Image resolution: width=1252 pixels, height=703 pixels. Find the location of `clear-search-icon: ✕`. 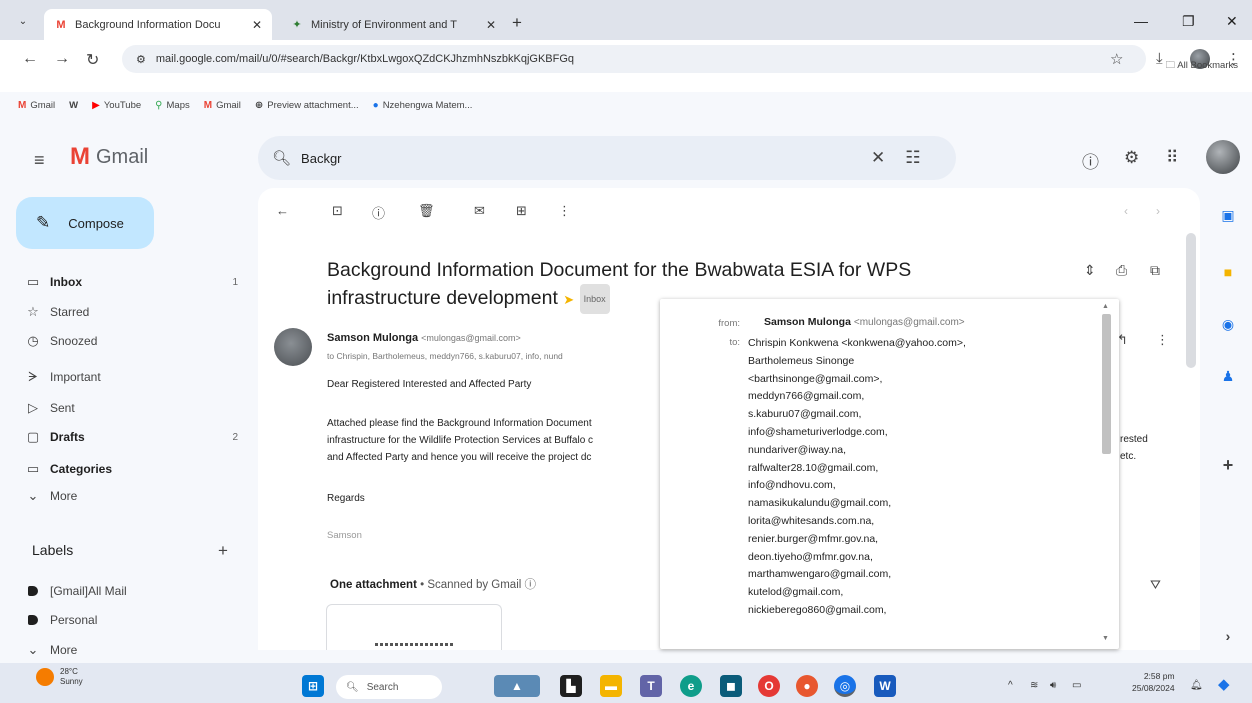

clear-search-icon: ✕ is located at coordinates (878, 158).